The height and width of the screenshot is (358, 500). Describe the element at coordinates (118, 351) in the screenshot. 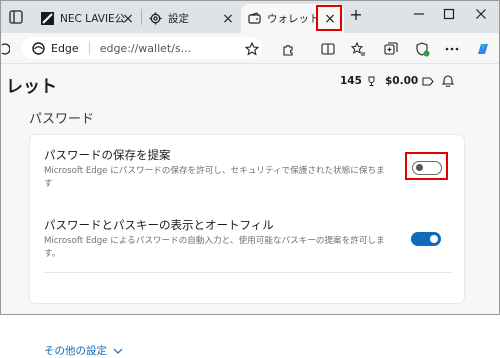

I see `chevron-down-icon` at that location.